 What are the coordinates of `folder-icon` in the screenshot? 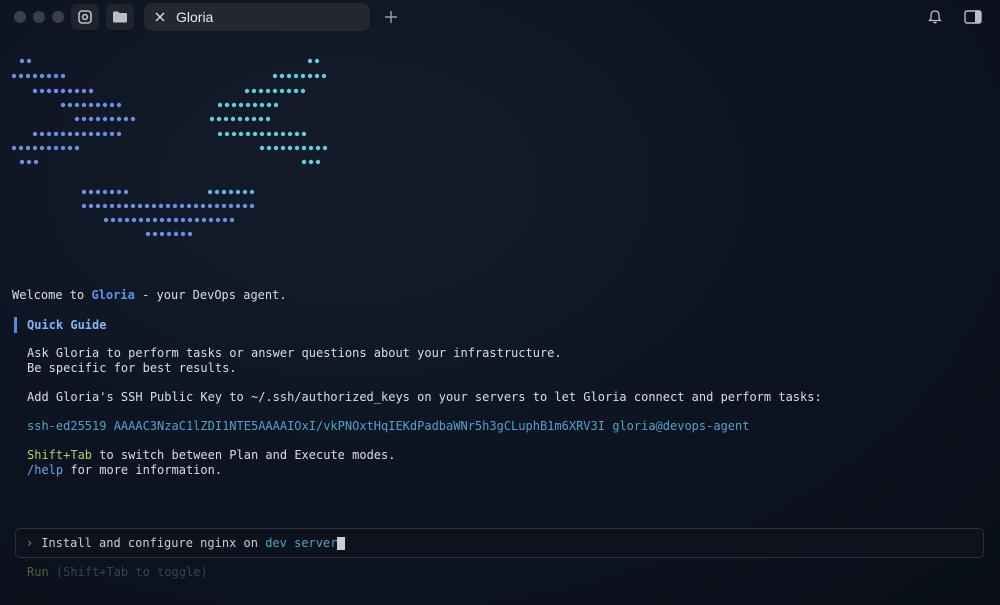 It's located at (120, 17).